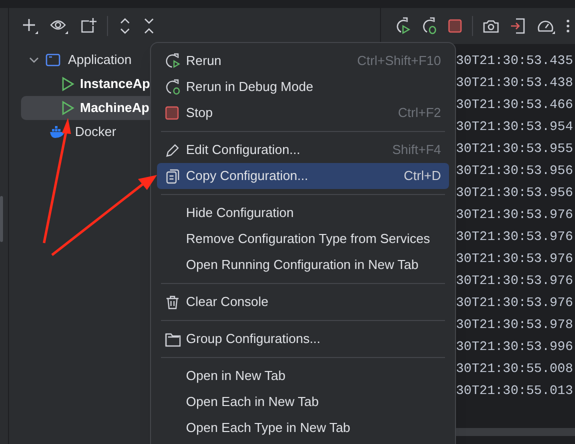 Image resolution: width=575 pixels, height=444 pixels. I want to click on log-line: 30T21:30:55.008, so click(515, 369).